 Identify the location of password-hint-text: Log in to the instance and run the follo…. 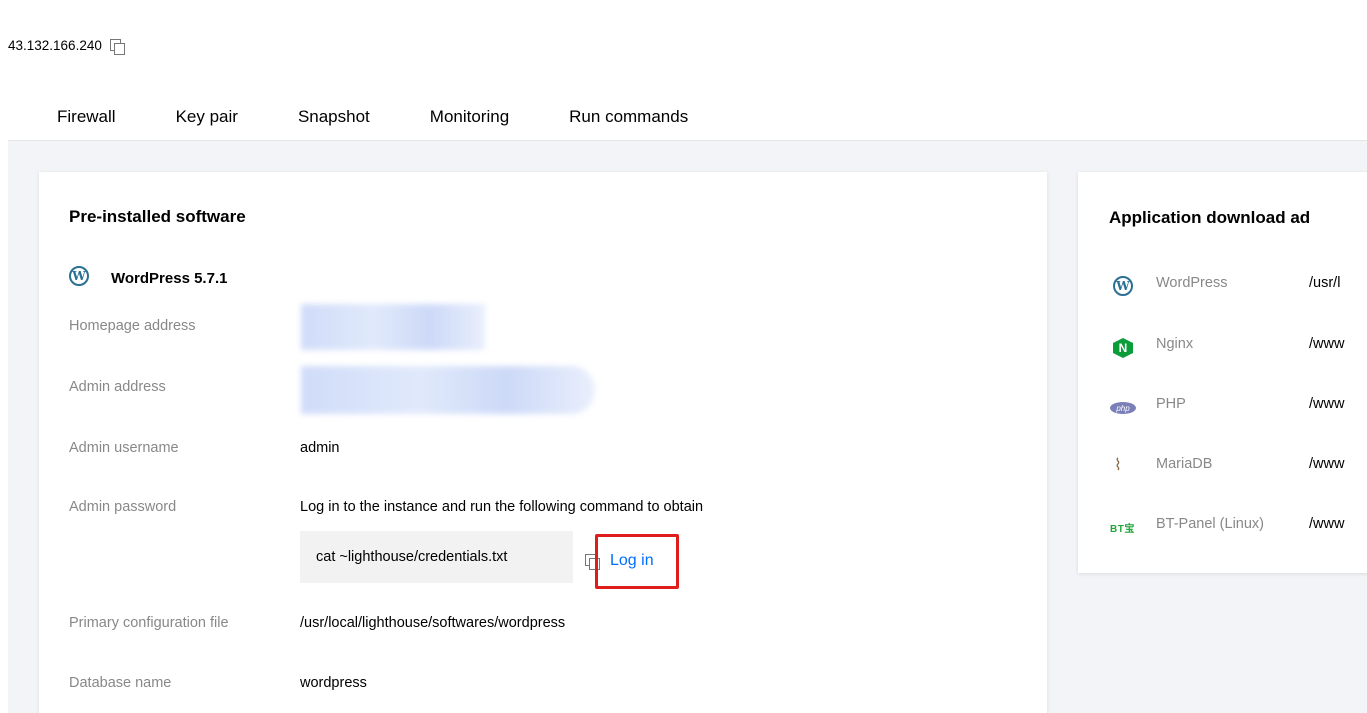
(502, 507).